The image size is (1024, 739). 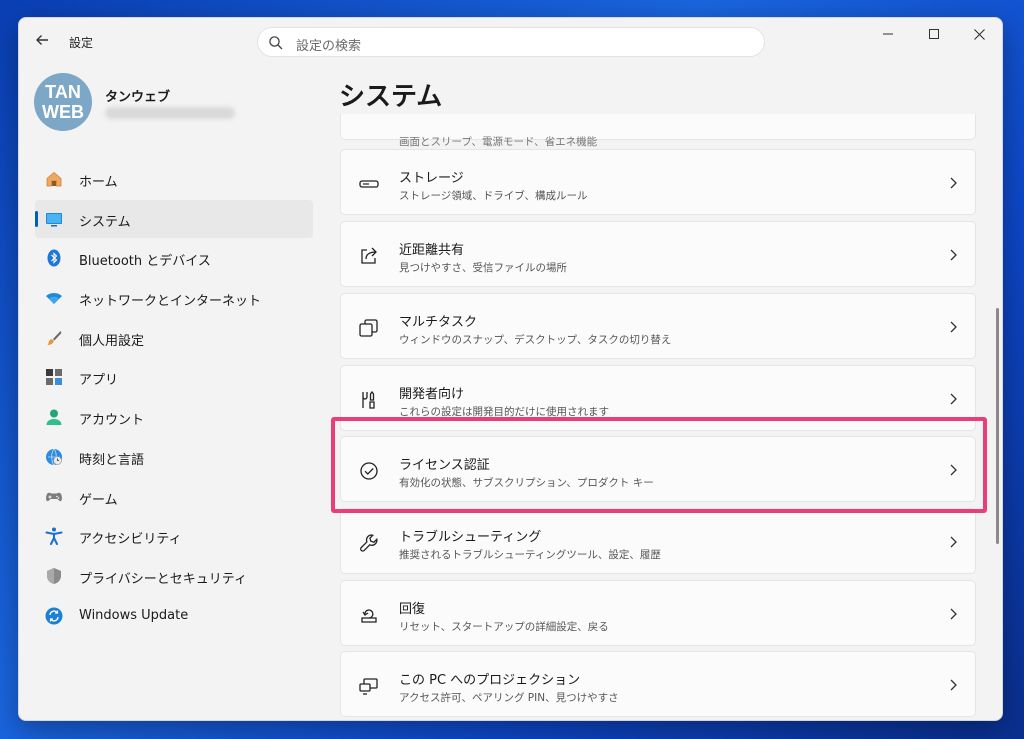 What do you see at coordinates (470, 537) in the screenshot?
I see `card-title: トラブルシューティング` at bounding box center [470, 537].